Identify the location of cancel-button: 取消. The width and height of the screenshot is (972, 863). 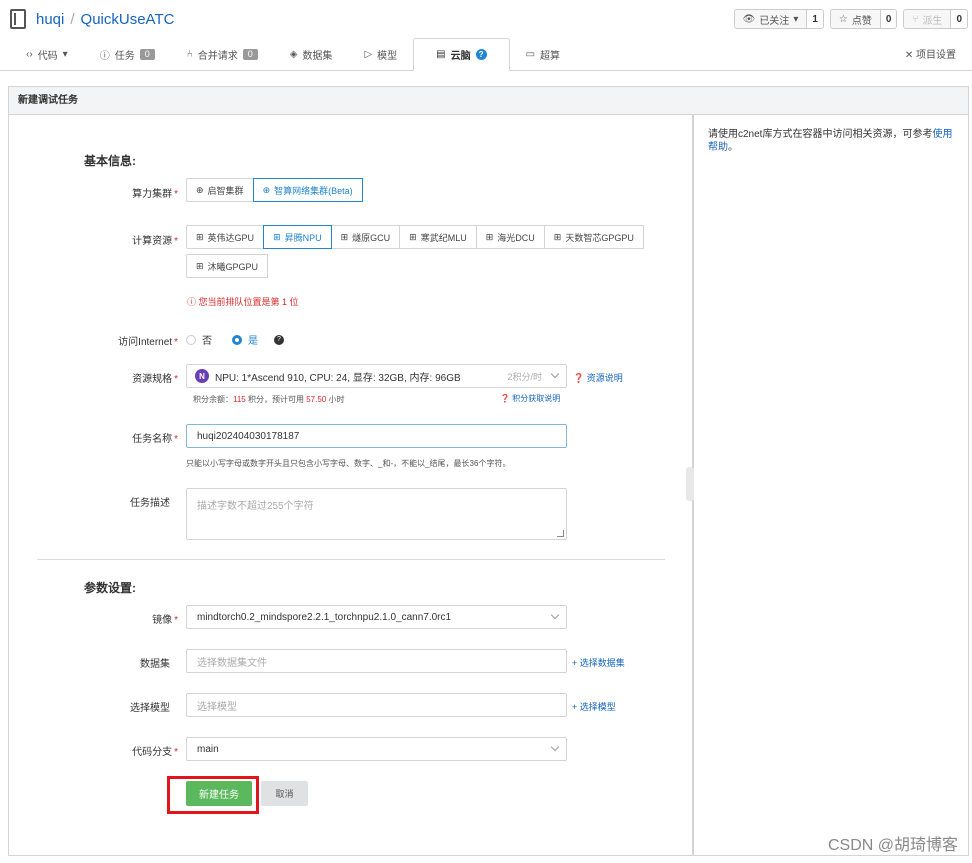
(284, 793).